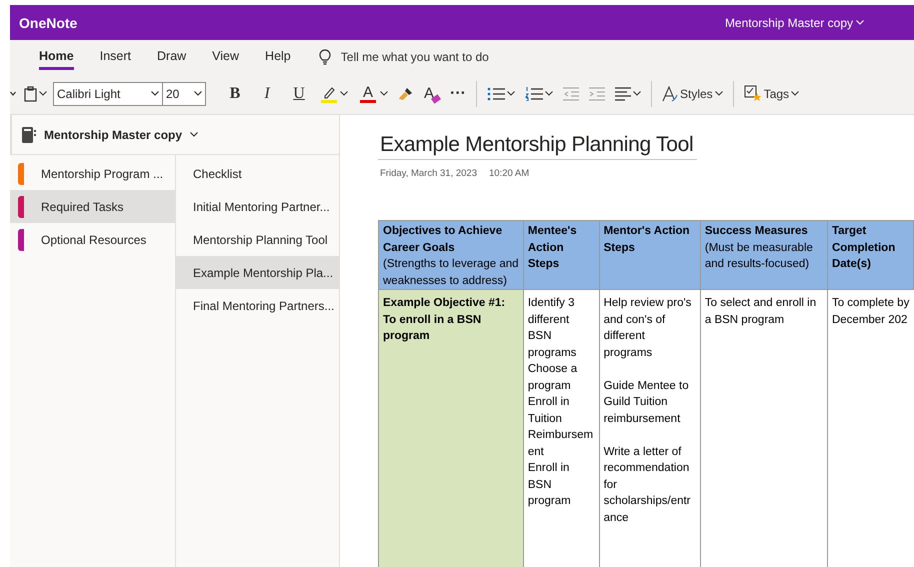 This screenshot has width=914, height=567. I want to click on notebook-icon, so click(29, 134).